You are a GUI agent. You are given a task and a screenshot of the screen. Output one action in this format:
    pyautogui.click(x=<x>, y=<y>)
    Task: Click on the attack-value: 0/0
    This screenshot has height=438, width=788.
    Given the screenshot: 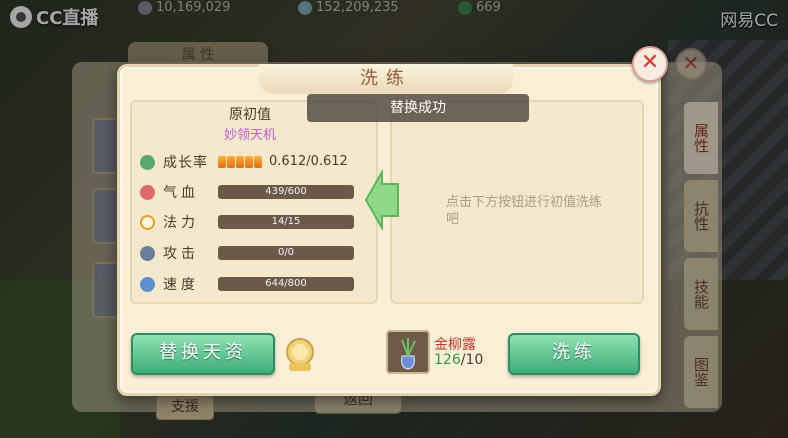 What is the action you would take?
    pyautogui.click(x=286, y=252)
    